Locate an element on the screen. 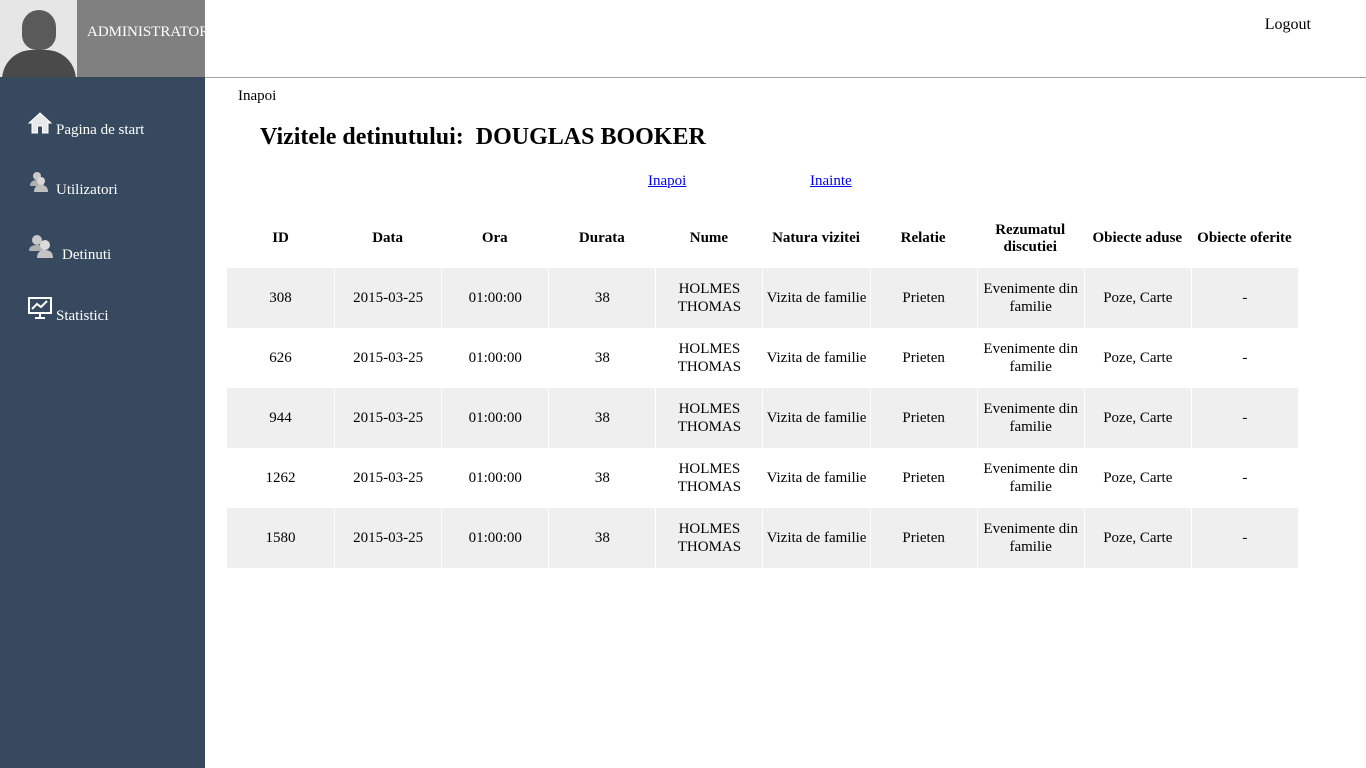 This screenshot has width=1366, height=768. sidebar-item-home: Pagina de start is located at coordinates (86, 125).